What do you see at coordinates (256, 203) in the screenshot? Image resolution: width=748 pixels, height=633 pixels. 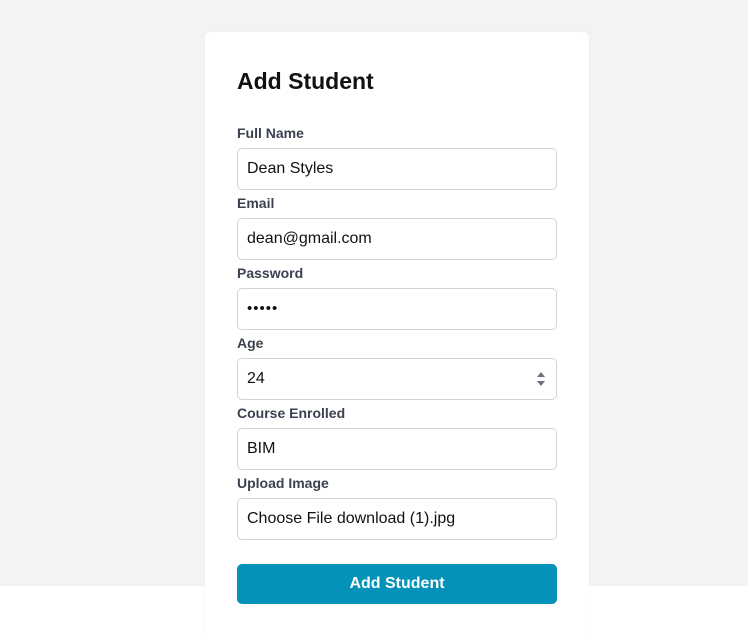 I see `email-label: Email` at bounding box center [256, 203].